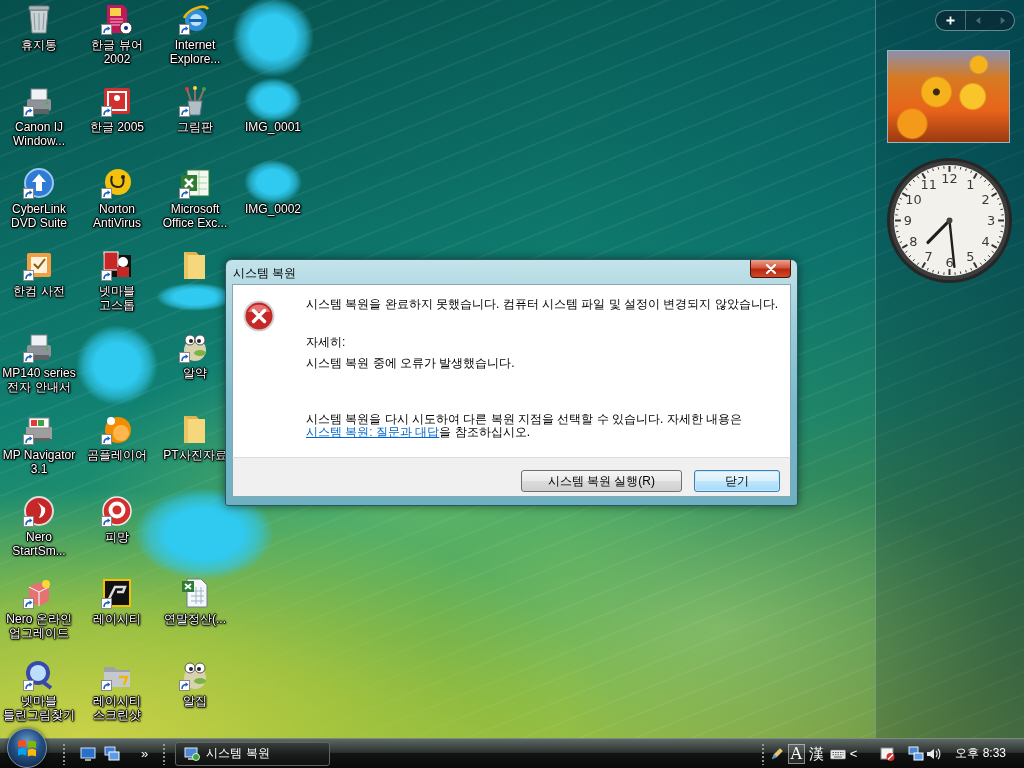 Image resolution: width=1024 pixels, height=768 pixels. I want to click on computer-icon, so click(192, 753).